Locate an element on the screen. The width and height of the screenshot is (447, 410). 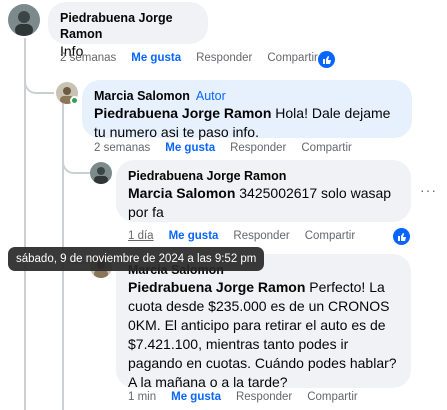
author-name: Marcia Salomon is located at coordinates (142, 96).